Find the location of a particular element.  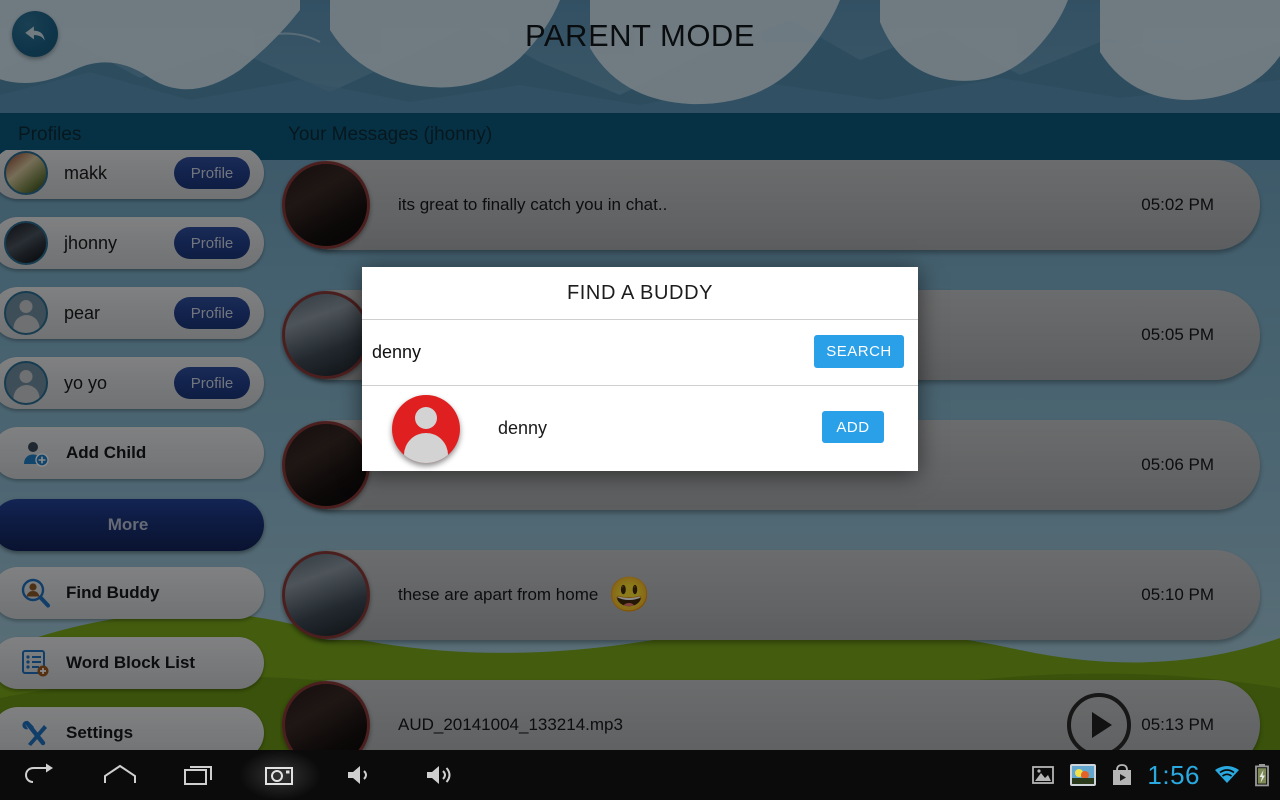

dialog-search-row: SEARCH is located at coordinates (640, 352).